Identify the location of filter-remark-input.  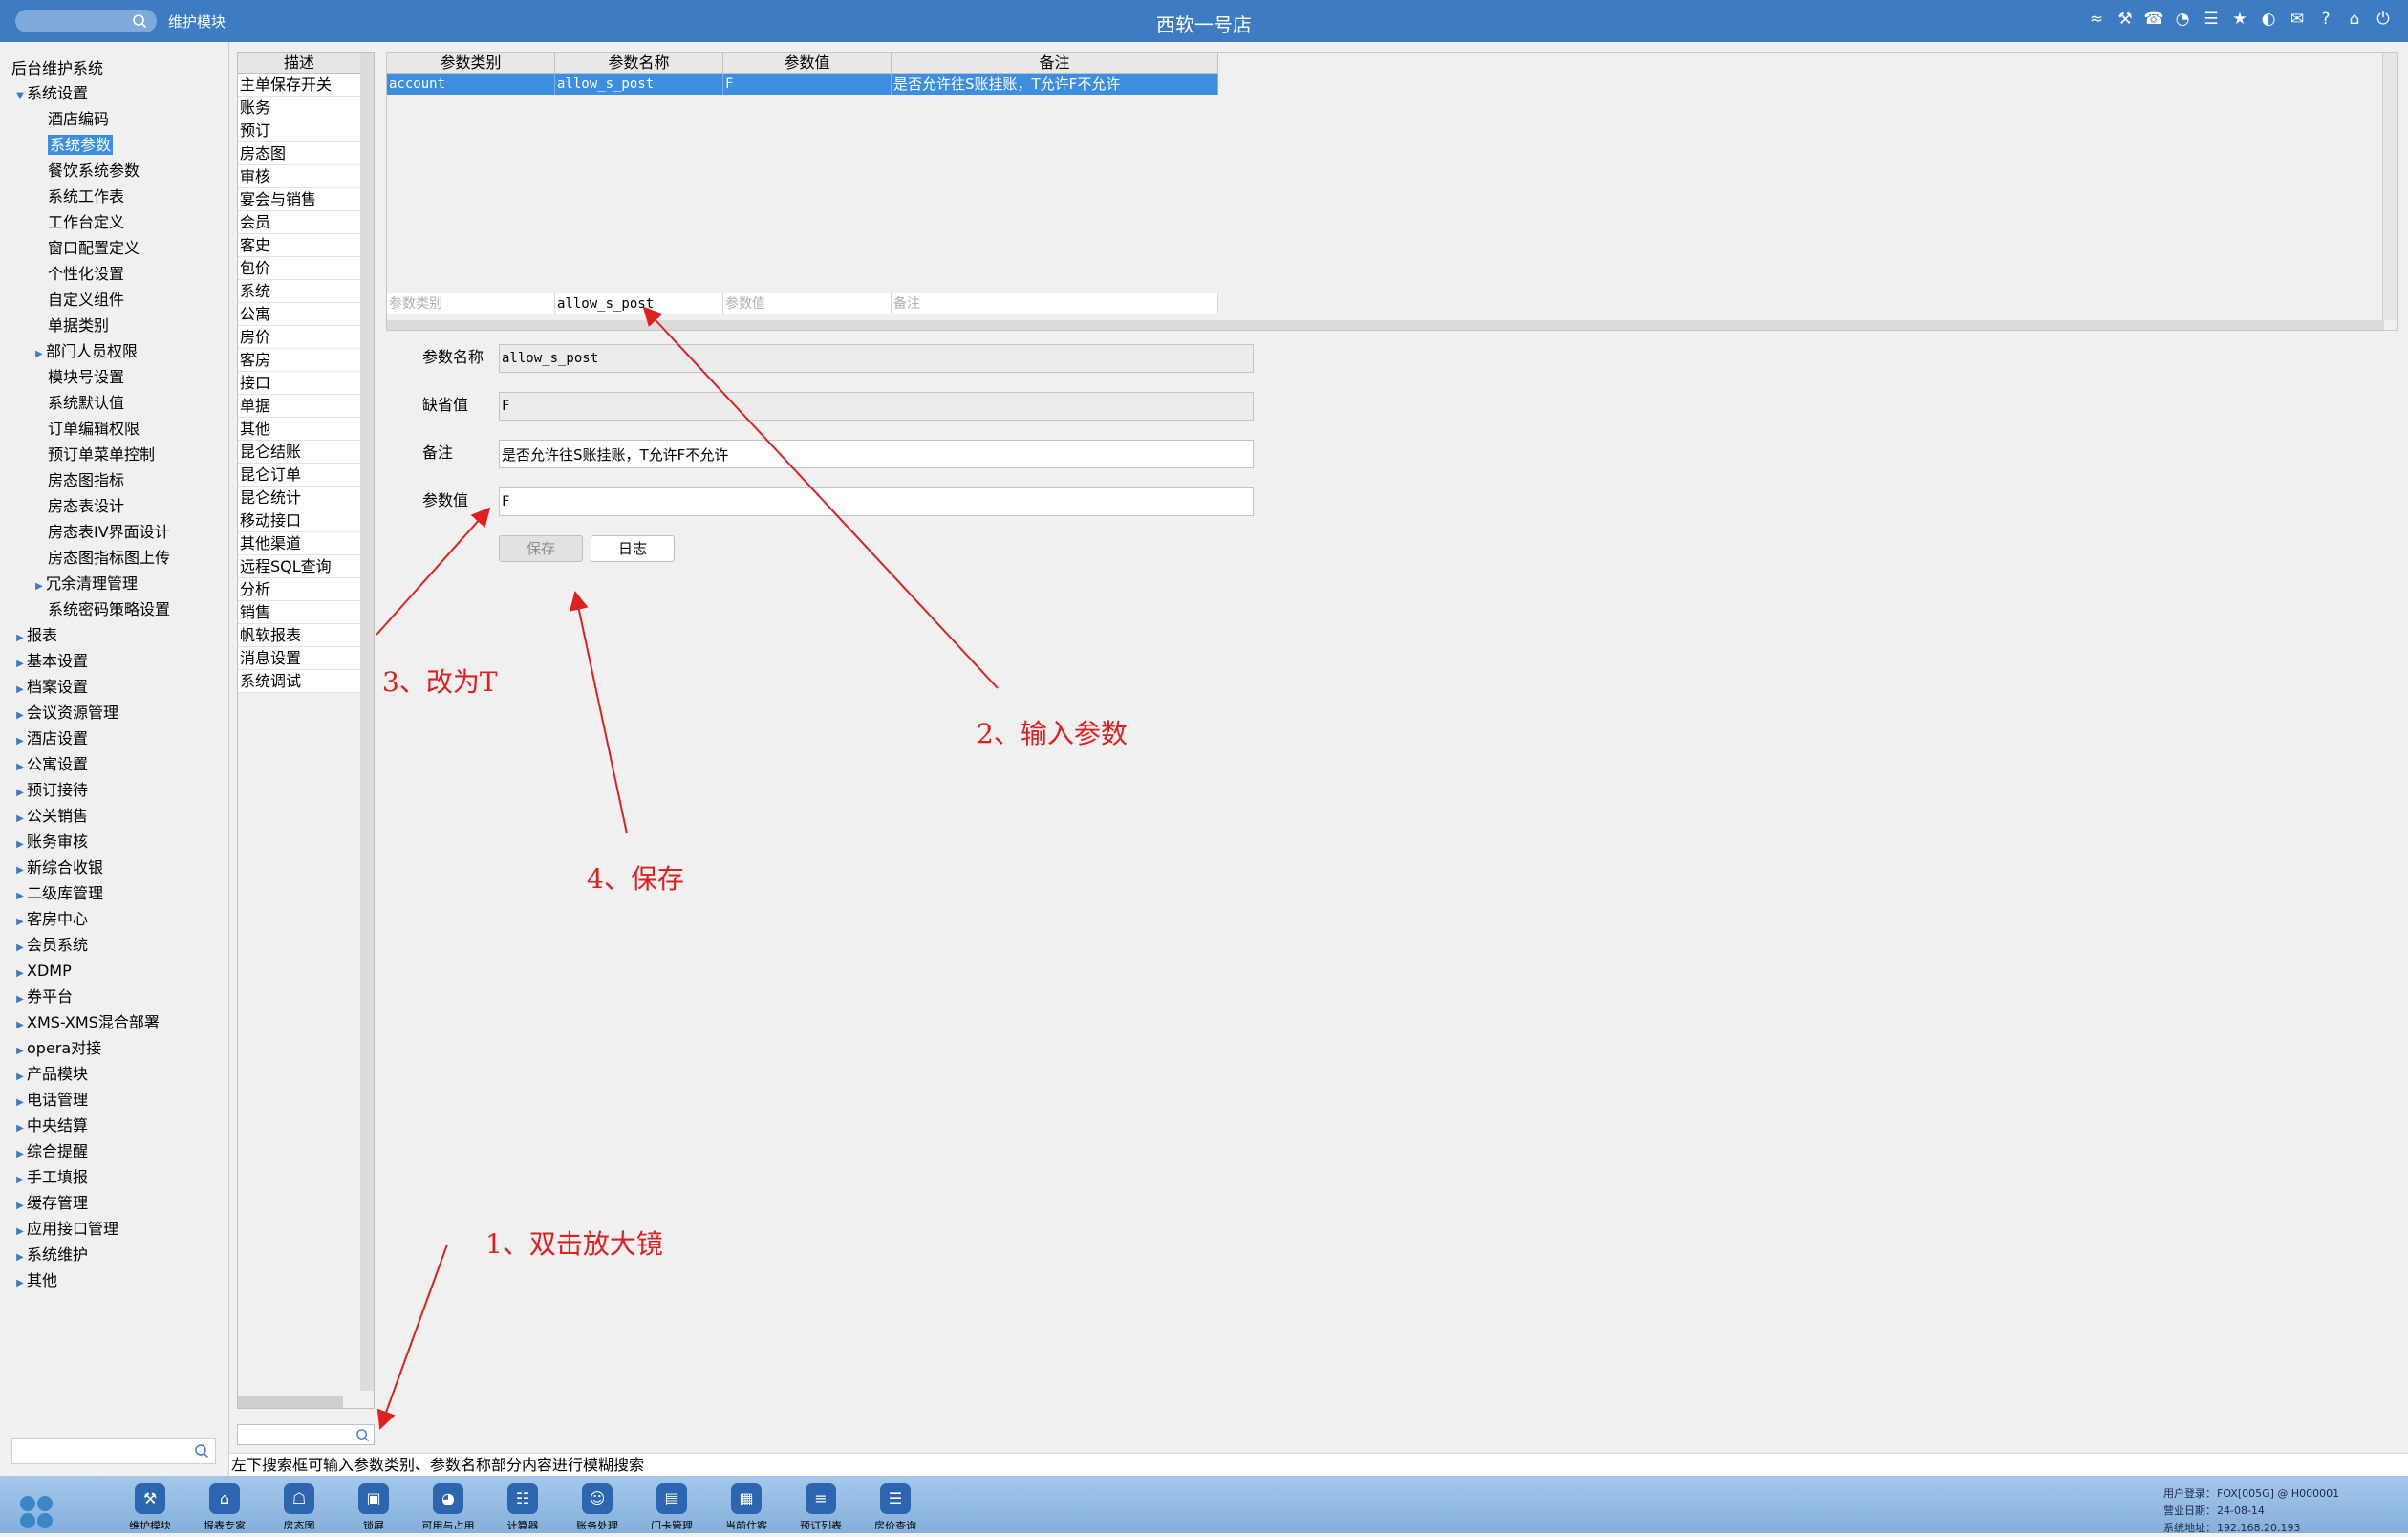
(1055, 303).